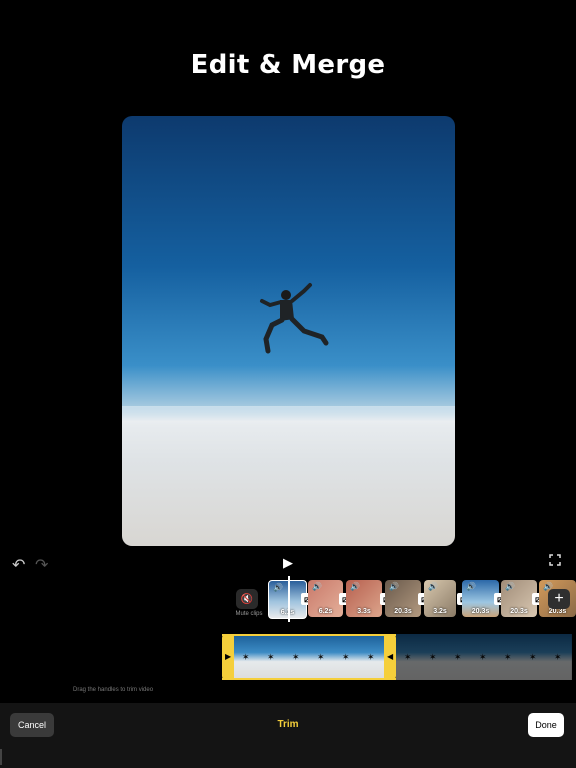  Describe the element at coordinates (288, 65) in the screenshot. I see `page-title: Edit & Merge` at that location.